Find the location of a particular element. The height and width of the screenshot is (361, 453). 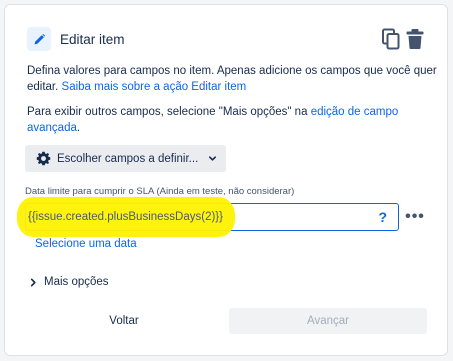

learn-more-link: Saiba mais sobre a ação Editar item is located at coordinates (154, 87).